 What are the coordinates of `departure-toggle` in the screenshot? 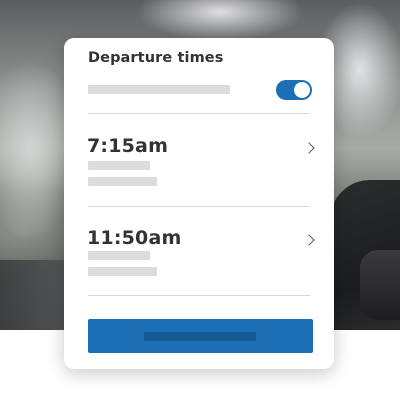 It's located at (294, 90).